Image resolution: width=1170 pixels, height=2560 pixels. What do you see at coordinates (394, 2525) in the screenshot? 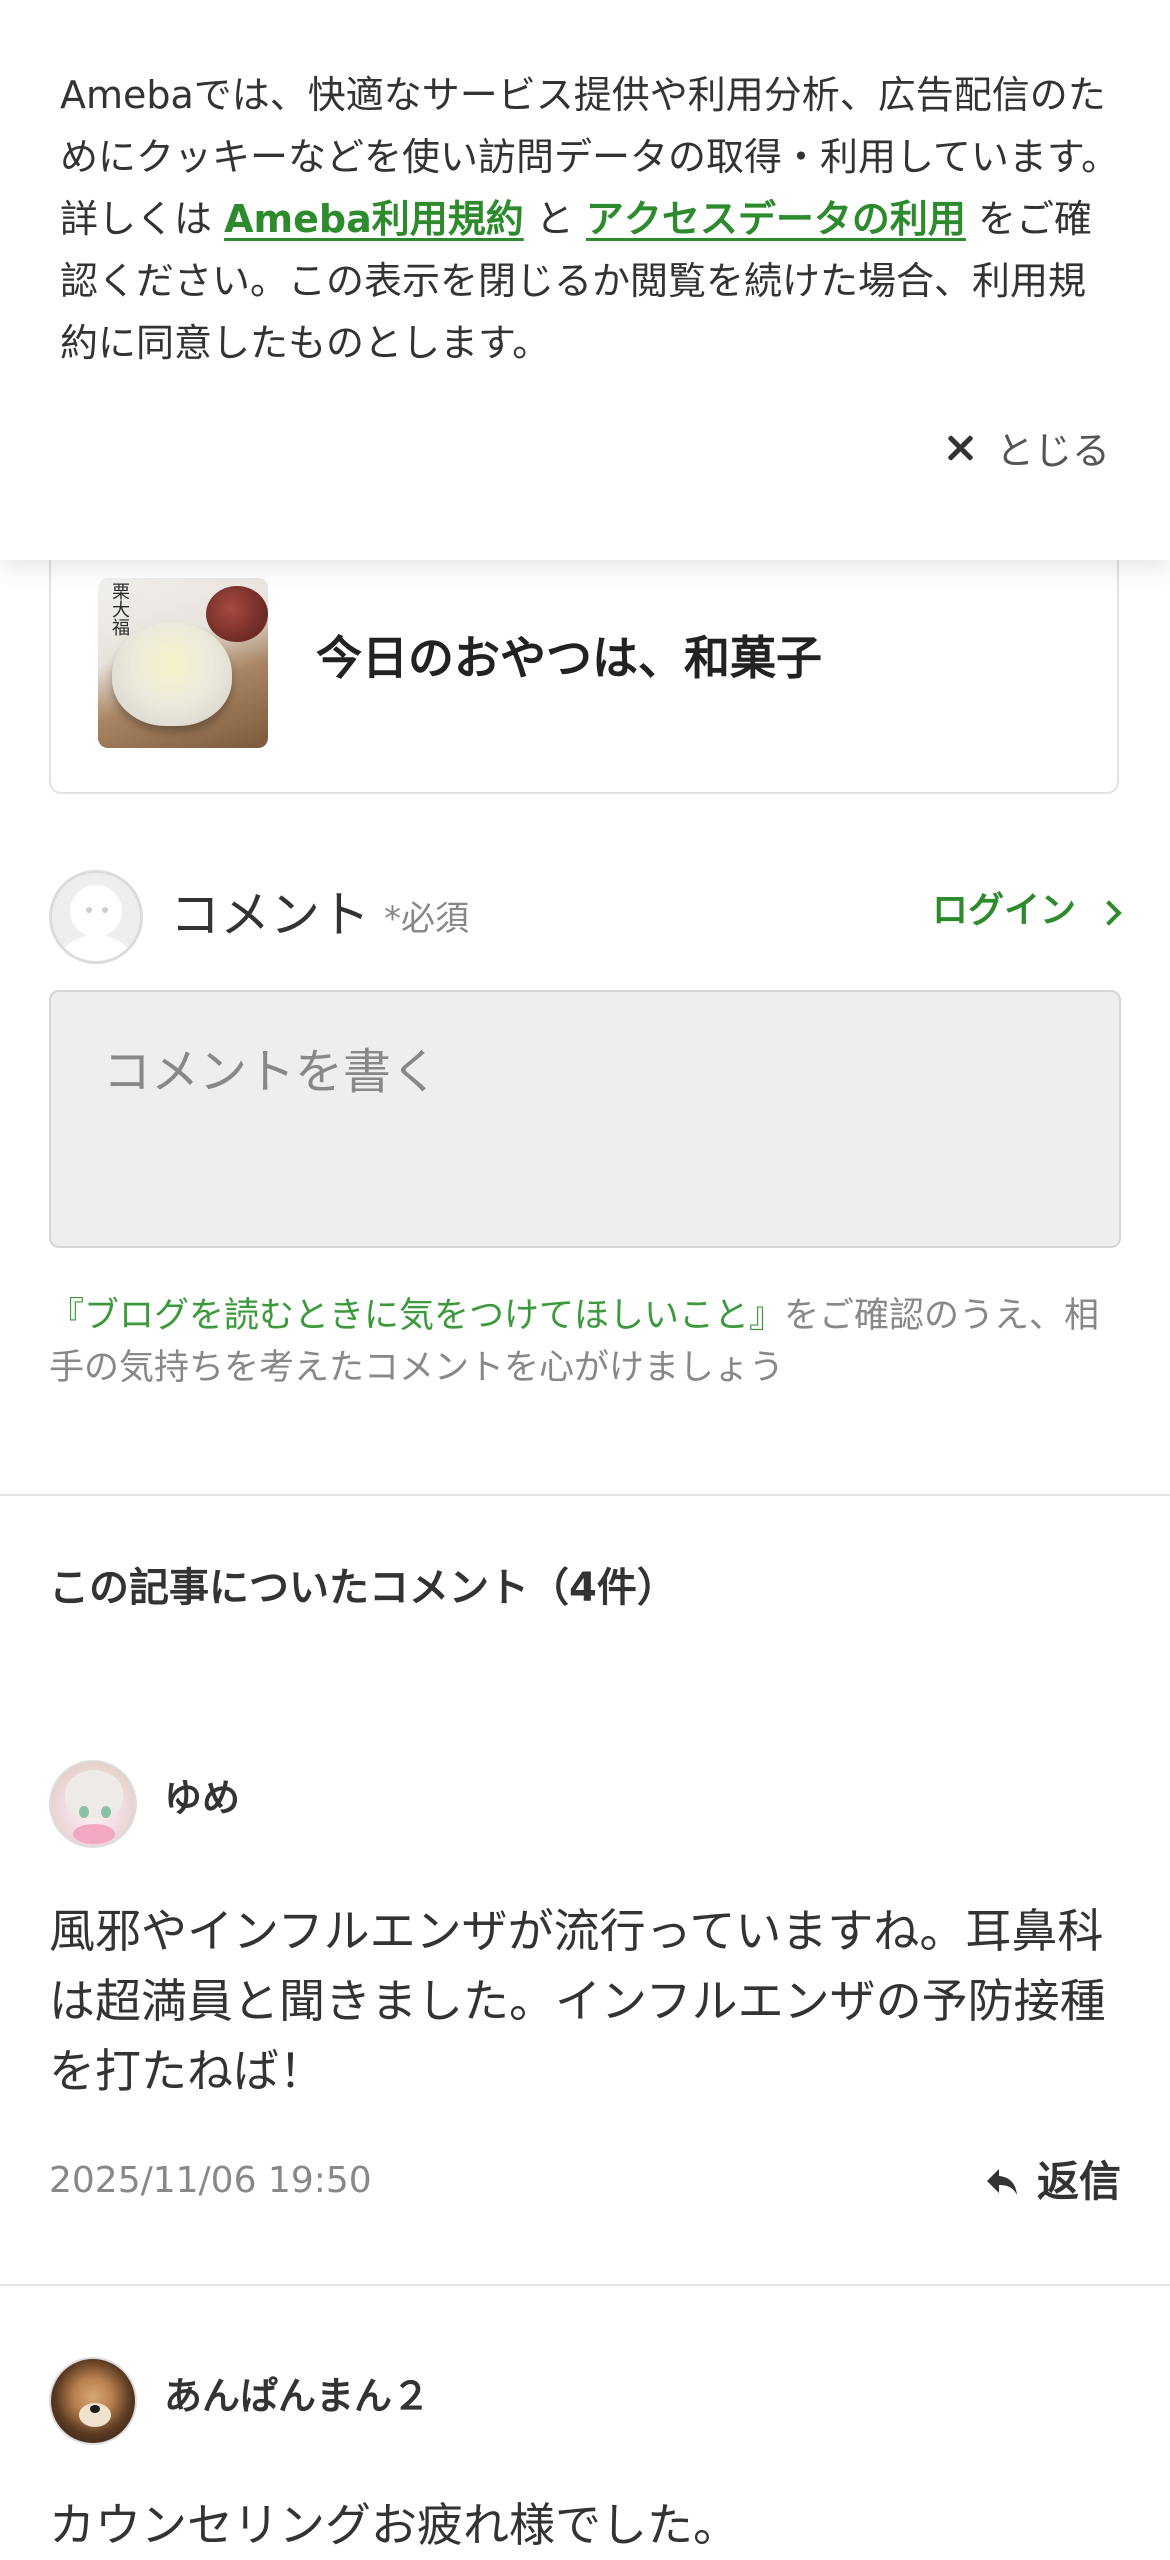
I see `comment-body: カウンセリングお疲れ様でした。` at bounding box center [394, 2525].